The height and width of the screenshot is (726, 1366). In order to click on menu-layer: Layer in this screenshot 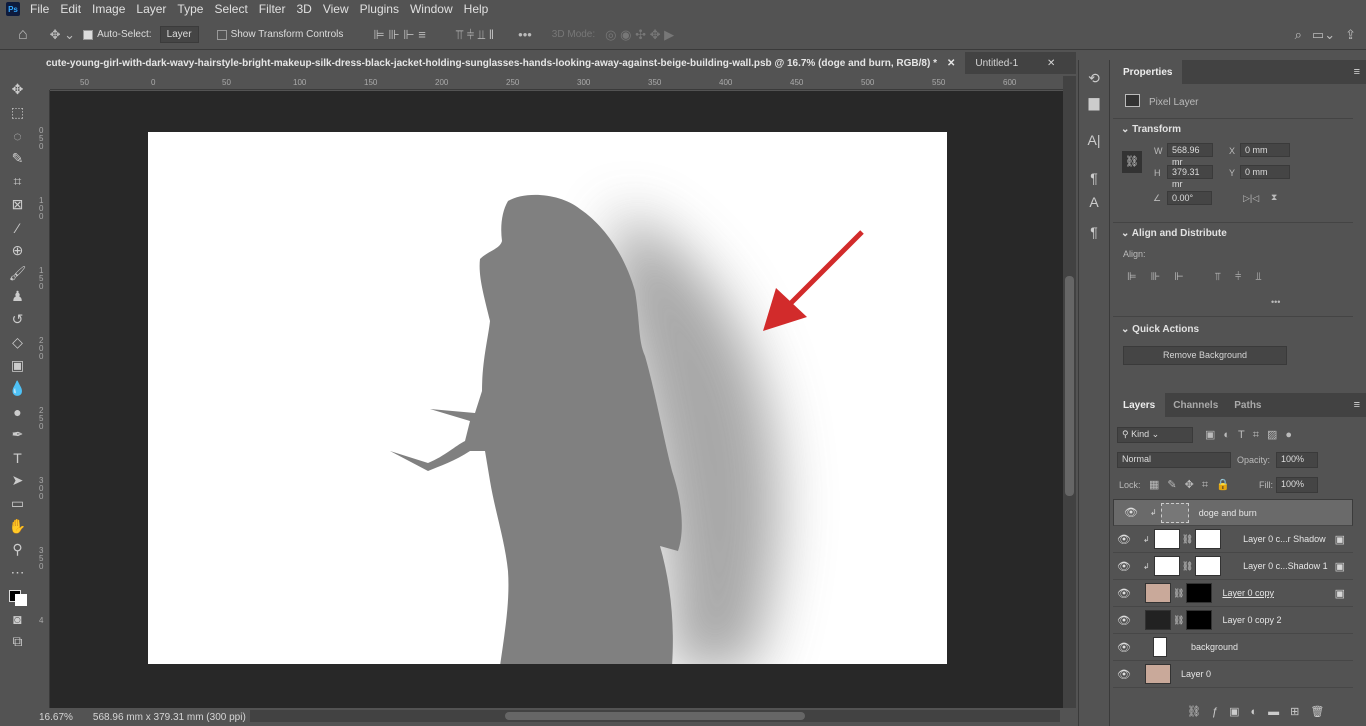, I will do `click(151, 9)`.